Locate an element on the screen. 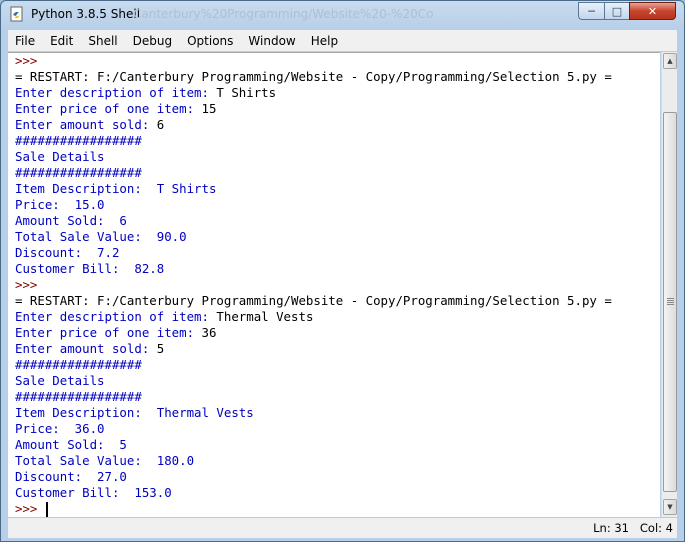 The image size is (685, 542). shell-text-stdin: T Shirts is located at coordinates (246, 92).